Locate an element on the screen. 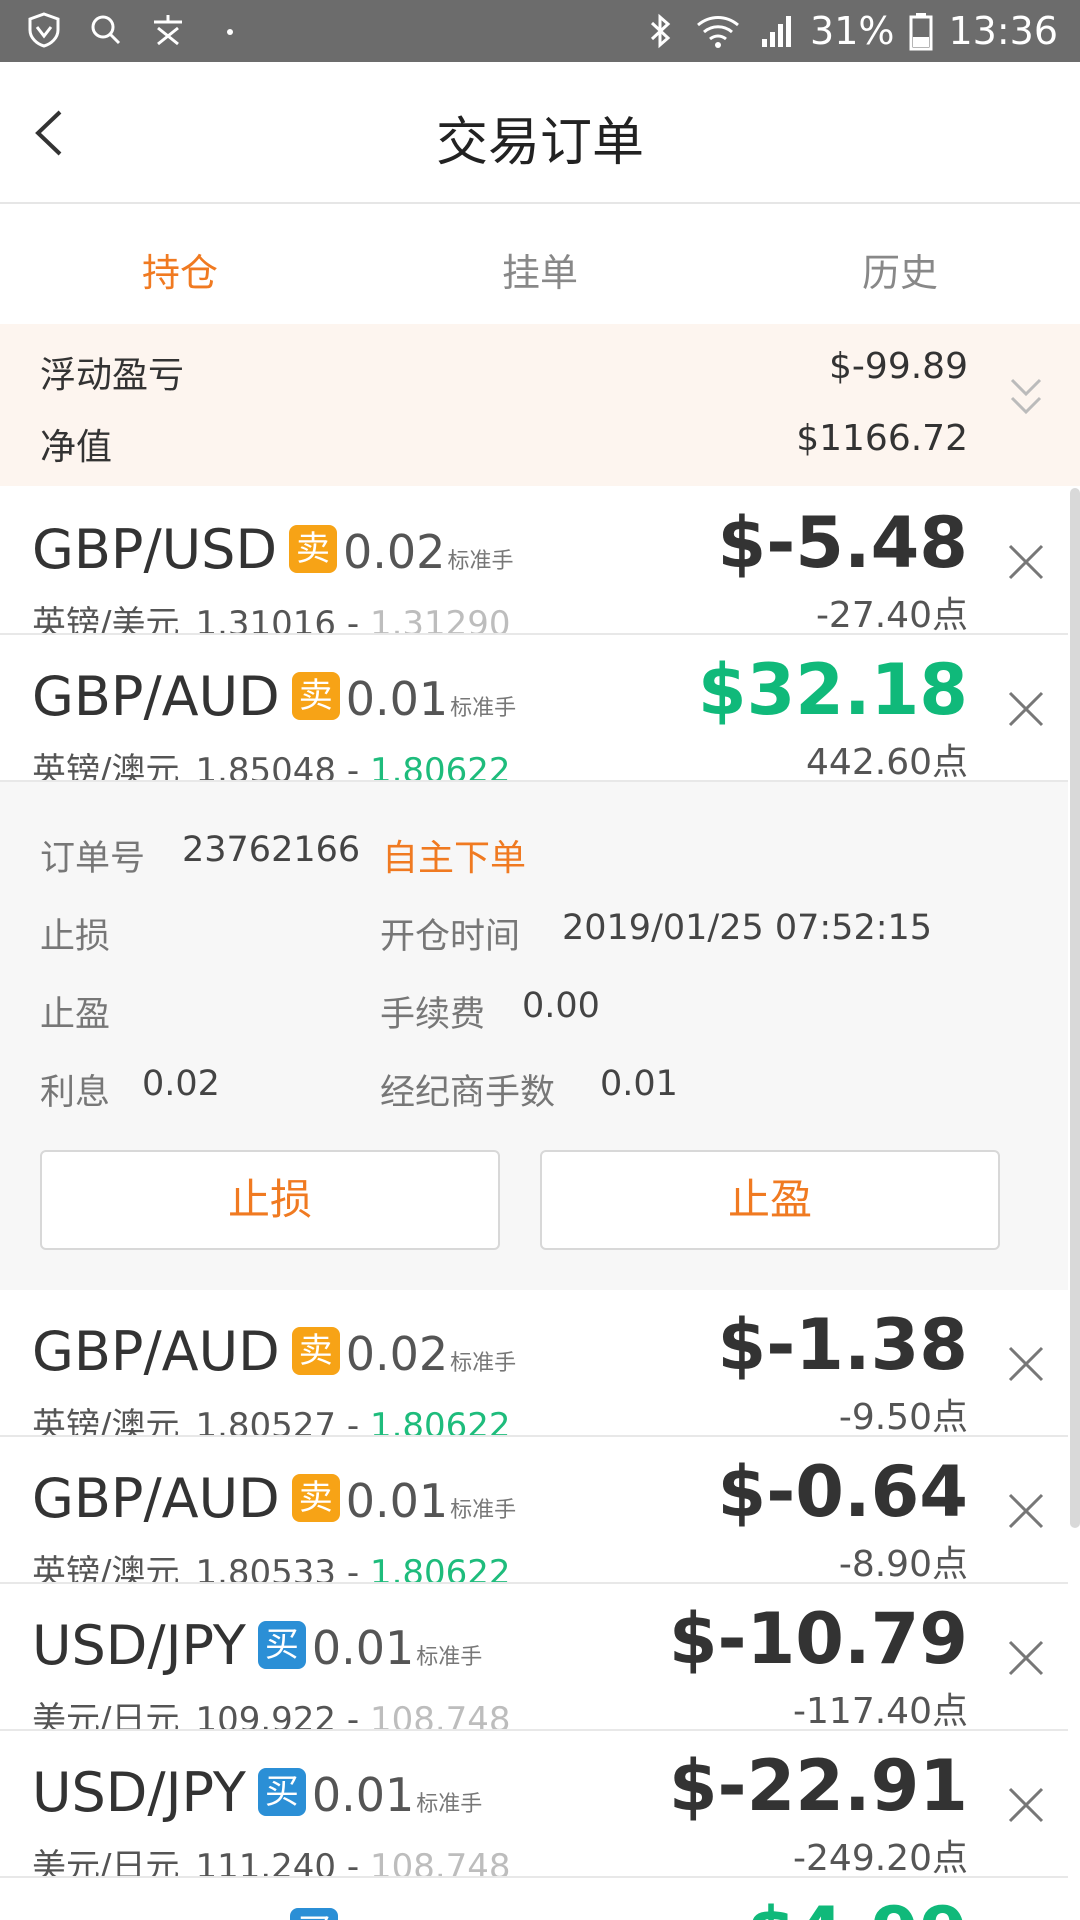 The height and width of the screenshot is (1920, 1080). order-subline: 英镑/澳元 1.80527 - 1.80622 is located at coordinates (271, 1417).